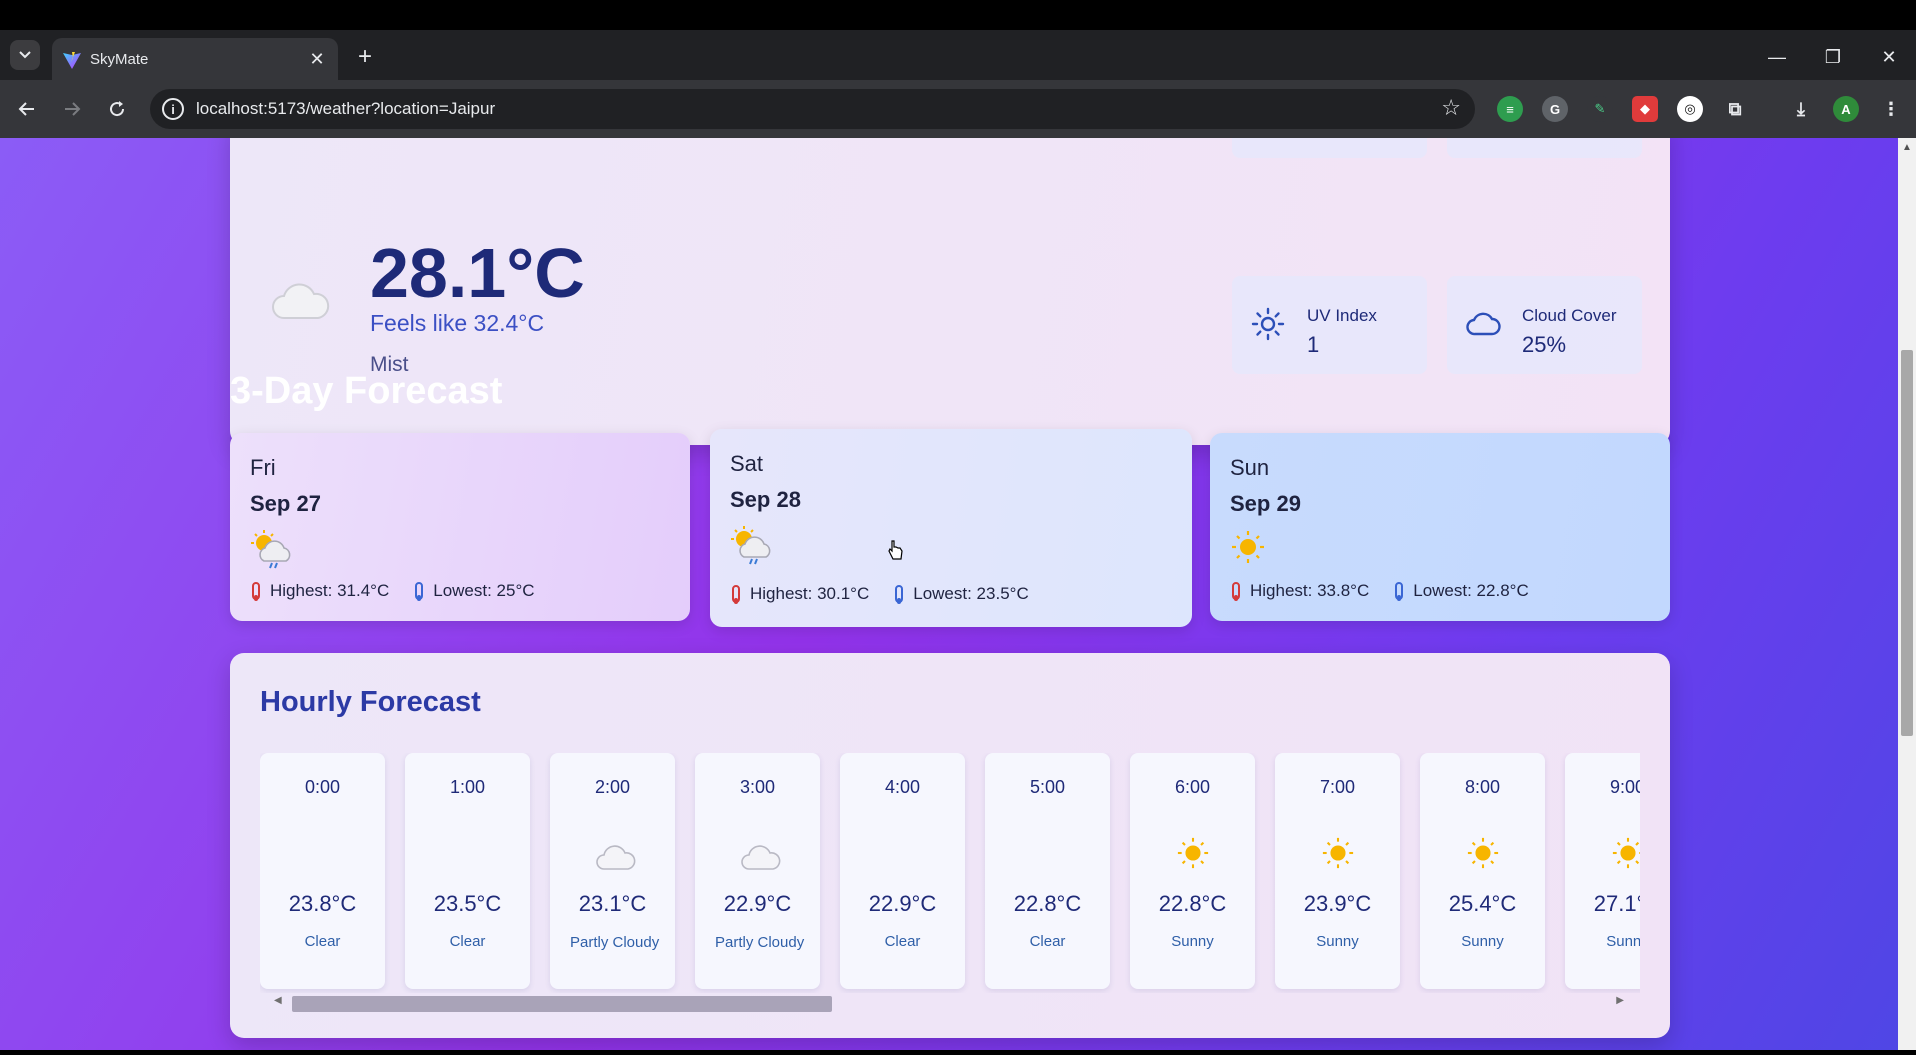 Image resolution: width=1916 pixels, height=1055 pixels. I want to click on page-vertical-scrollbar: ▲, so click(1907, 596).